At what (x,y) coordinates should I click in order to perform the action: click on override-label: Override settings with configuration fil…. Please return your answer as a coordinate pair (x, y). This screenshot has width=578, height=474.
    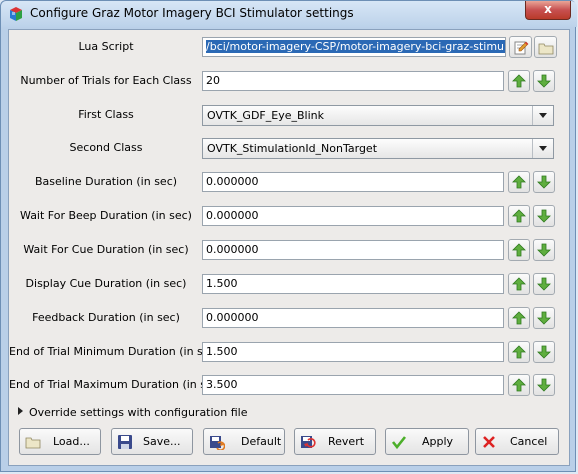
    Looking at the image, I should click on (138, 412).